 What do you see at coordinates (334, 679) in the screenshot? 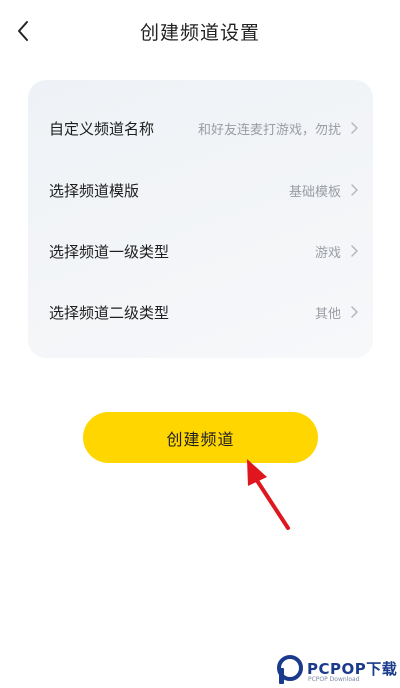
I see `watermark-subtext: PCPOP Download` at bounding box center [334, 679].